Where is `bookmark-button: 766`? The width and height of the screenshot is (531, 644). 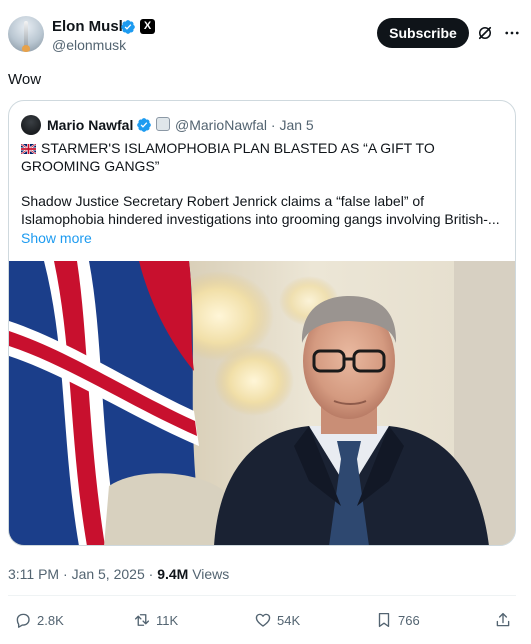
bookmark-button: 766 is located at coordinates (397, 620).